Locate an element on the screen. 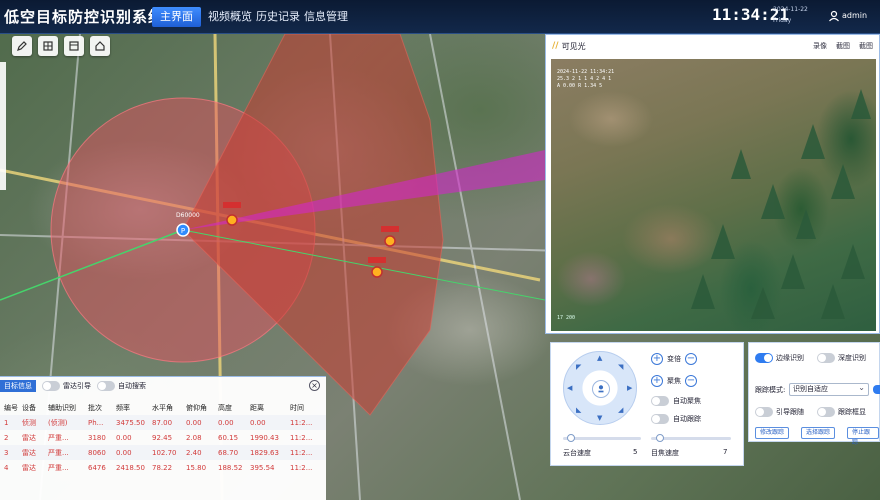 This screenshot has height=500, width=880. radar-guide-toggle is located at coordinates (51, 386).